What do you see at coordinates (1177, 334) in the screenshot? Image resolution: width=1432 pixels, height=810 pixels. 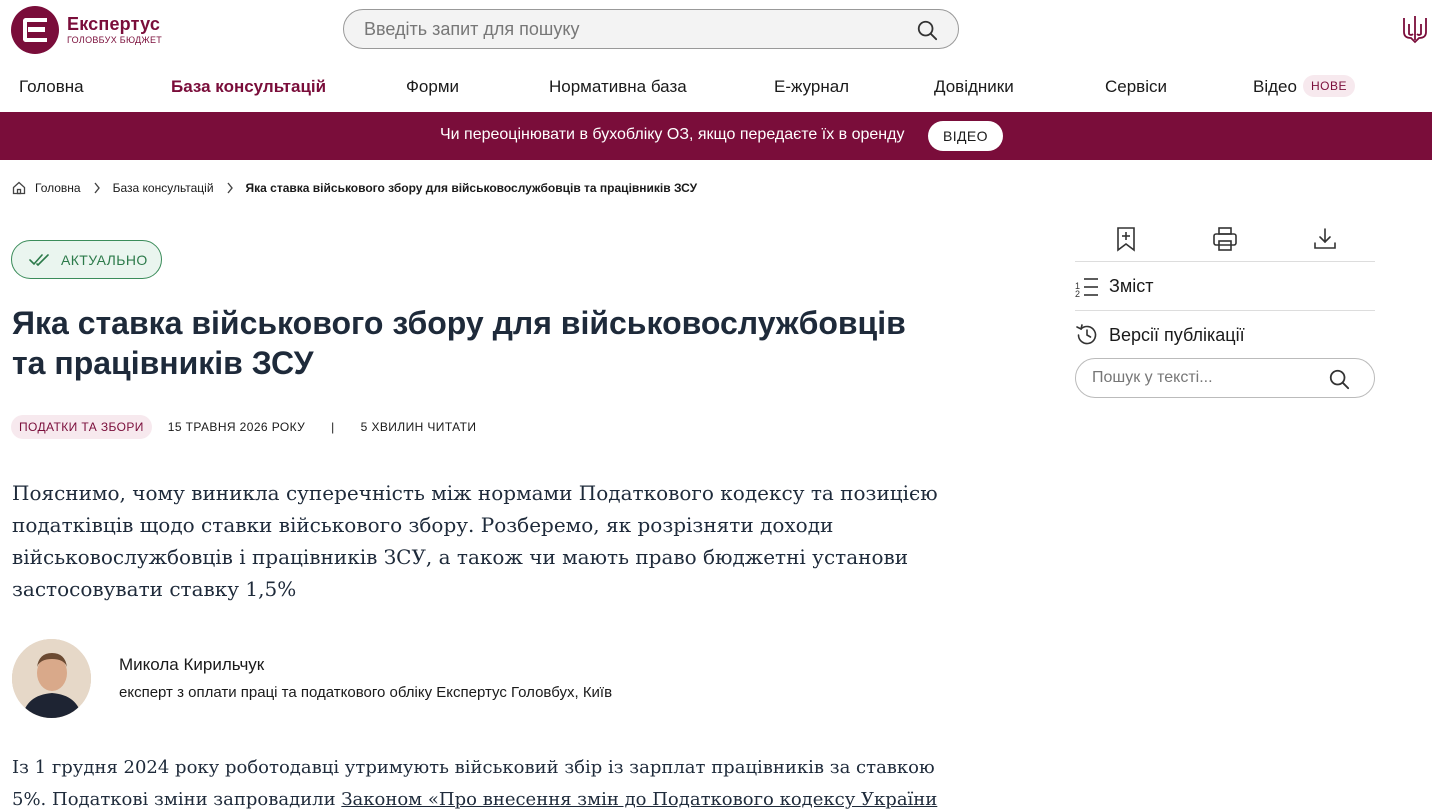 I see `versions-label: Версії публікації` at bounding box center [1177, 334].